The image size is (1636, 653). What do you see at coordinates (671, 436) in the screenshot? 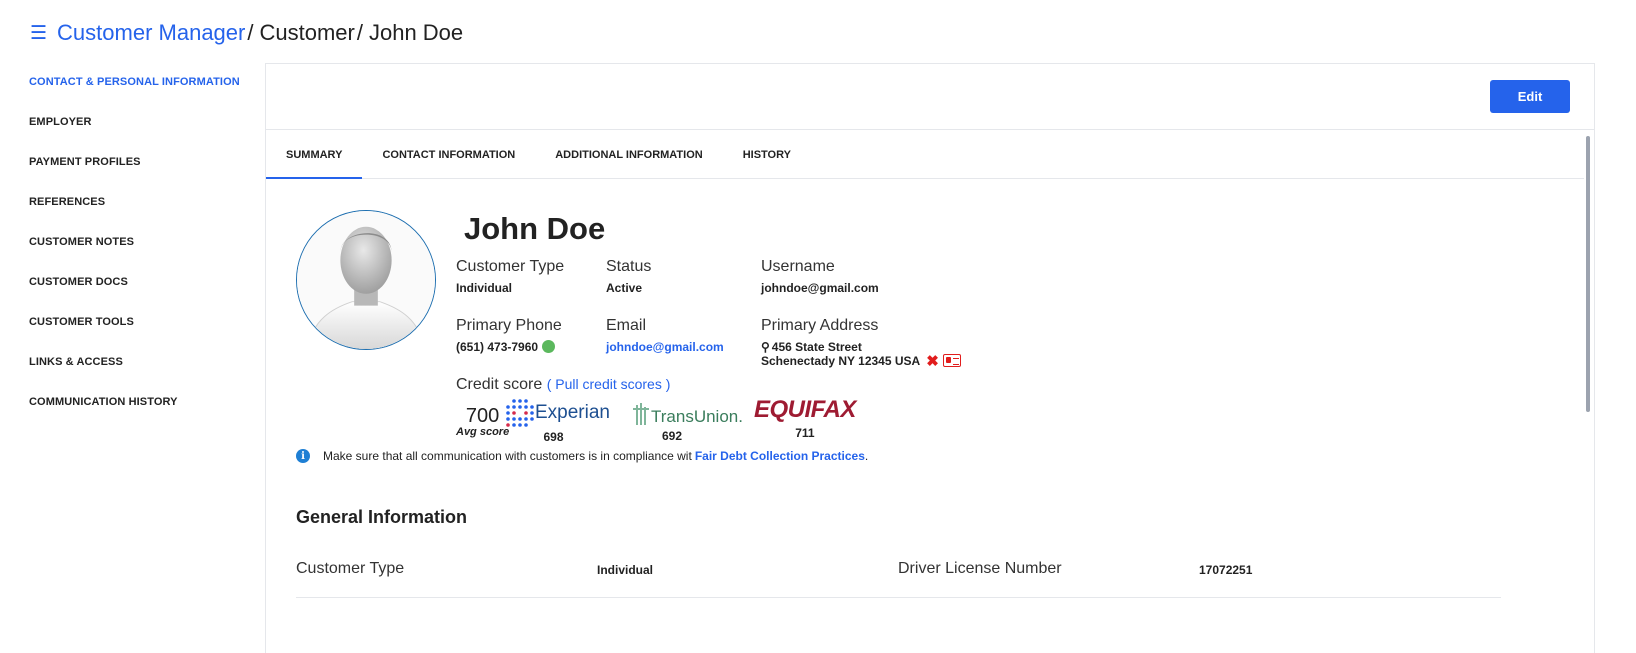
I see `transunion-score-value: 692` at bounding box center [671, 436].